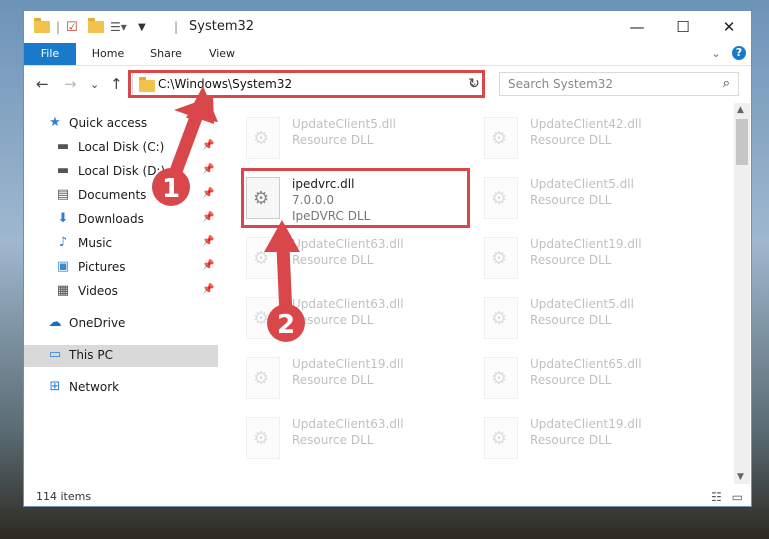 The image size is (769, 539). Describe the element at coordinates (121, 244) in the screenshot. I see `sidebar-item-music: ♪ Music 📌` at that location.